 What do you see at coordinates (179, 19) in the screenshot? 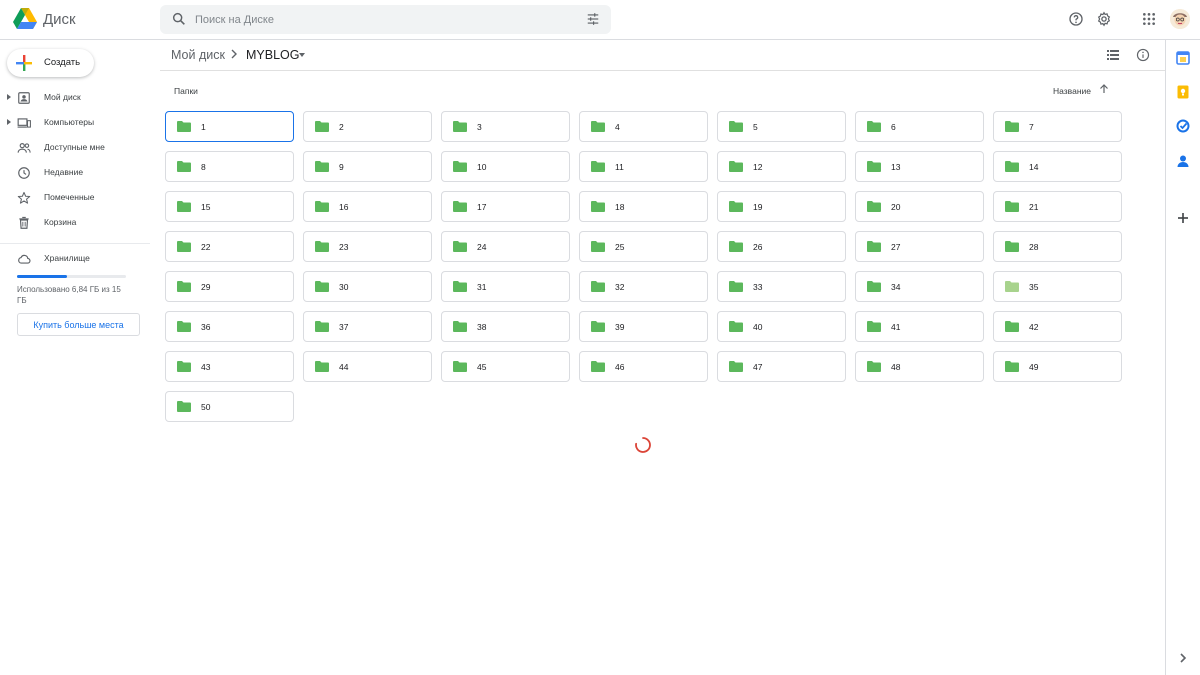
I see `search-icon` at bounding box center [179, 19].